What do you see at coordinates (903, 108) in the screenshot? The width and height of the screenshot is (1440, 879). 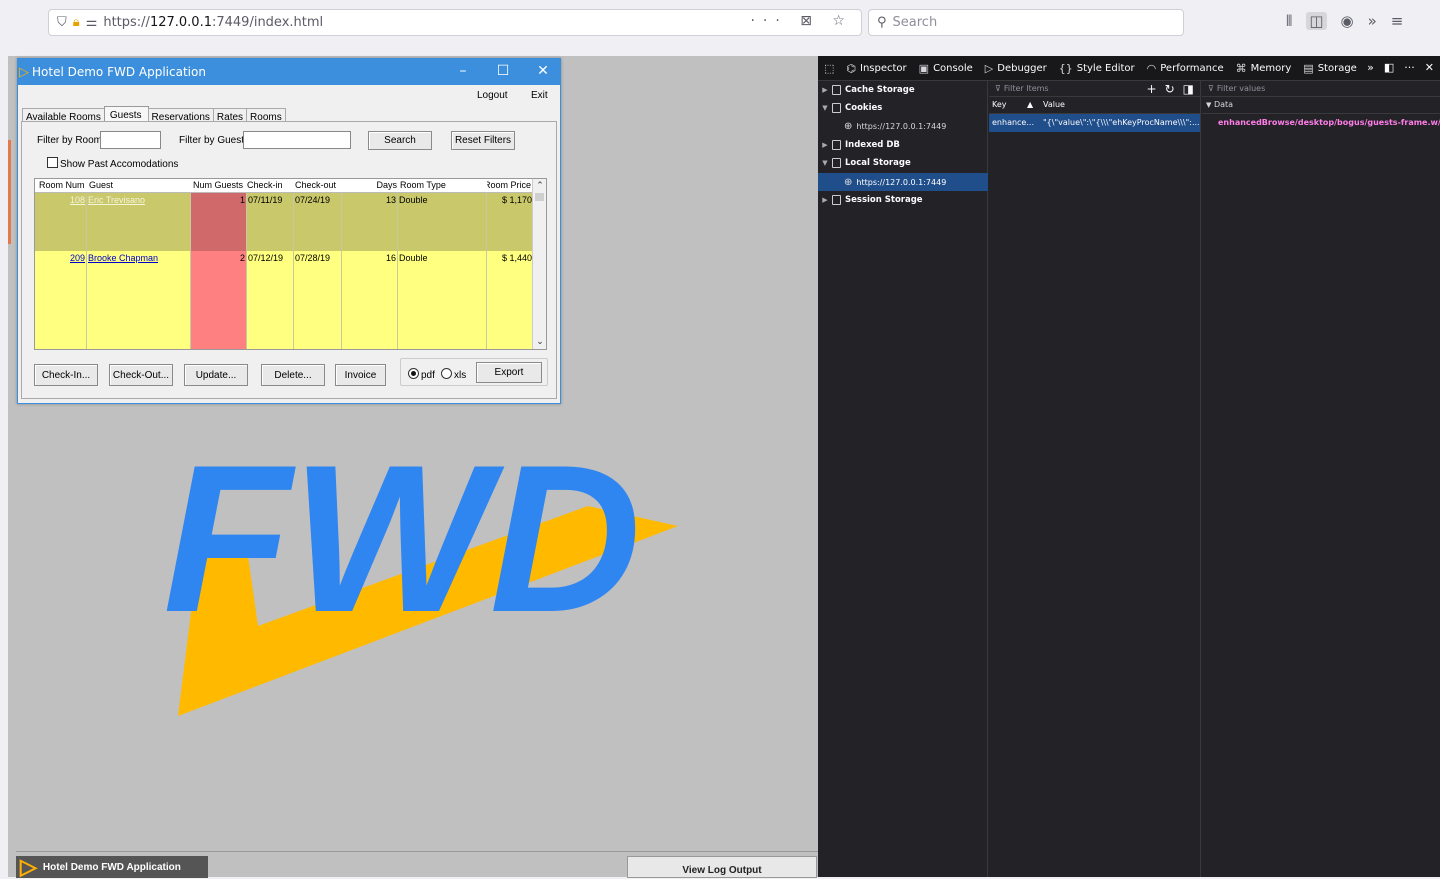 I see `tree-cookies: ▼ Cookies` at bounding box center [903, 108].